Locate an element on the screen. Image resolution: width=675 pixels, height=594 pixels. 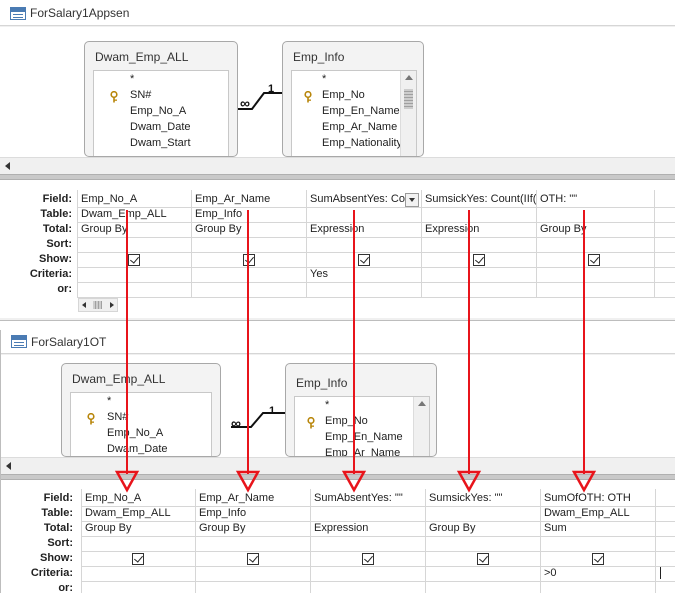
field-list: * SN# Emp_No_A Dwam_Date is located at coordinates (141, 424).